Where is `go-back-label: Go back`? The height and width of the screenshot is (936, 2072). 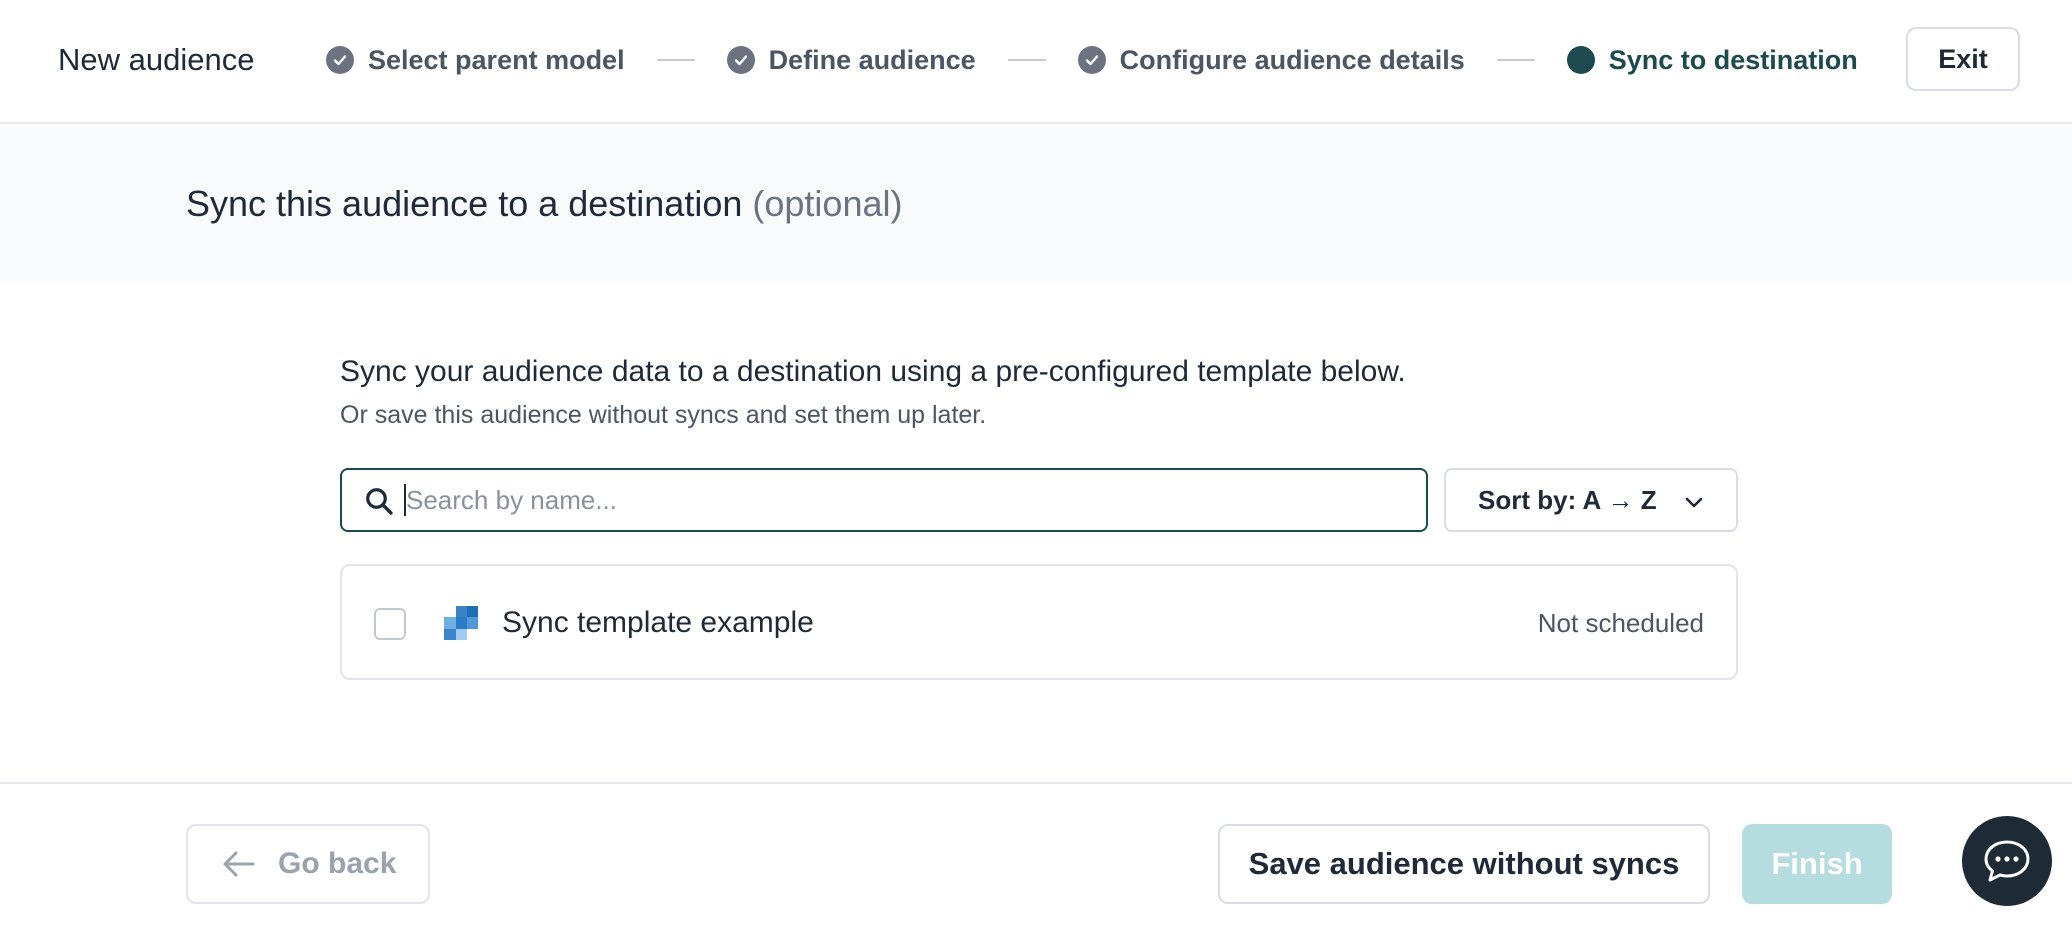
go-back-label: Go back is located at coordinates (337, 863).